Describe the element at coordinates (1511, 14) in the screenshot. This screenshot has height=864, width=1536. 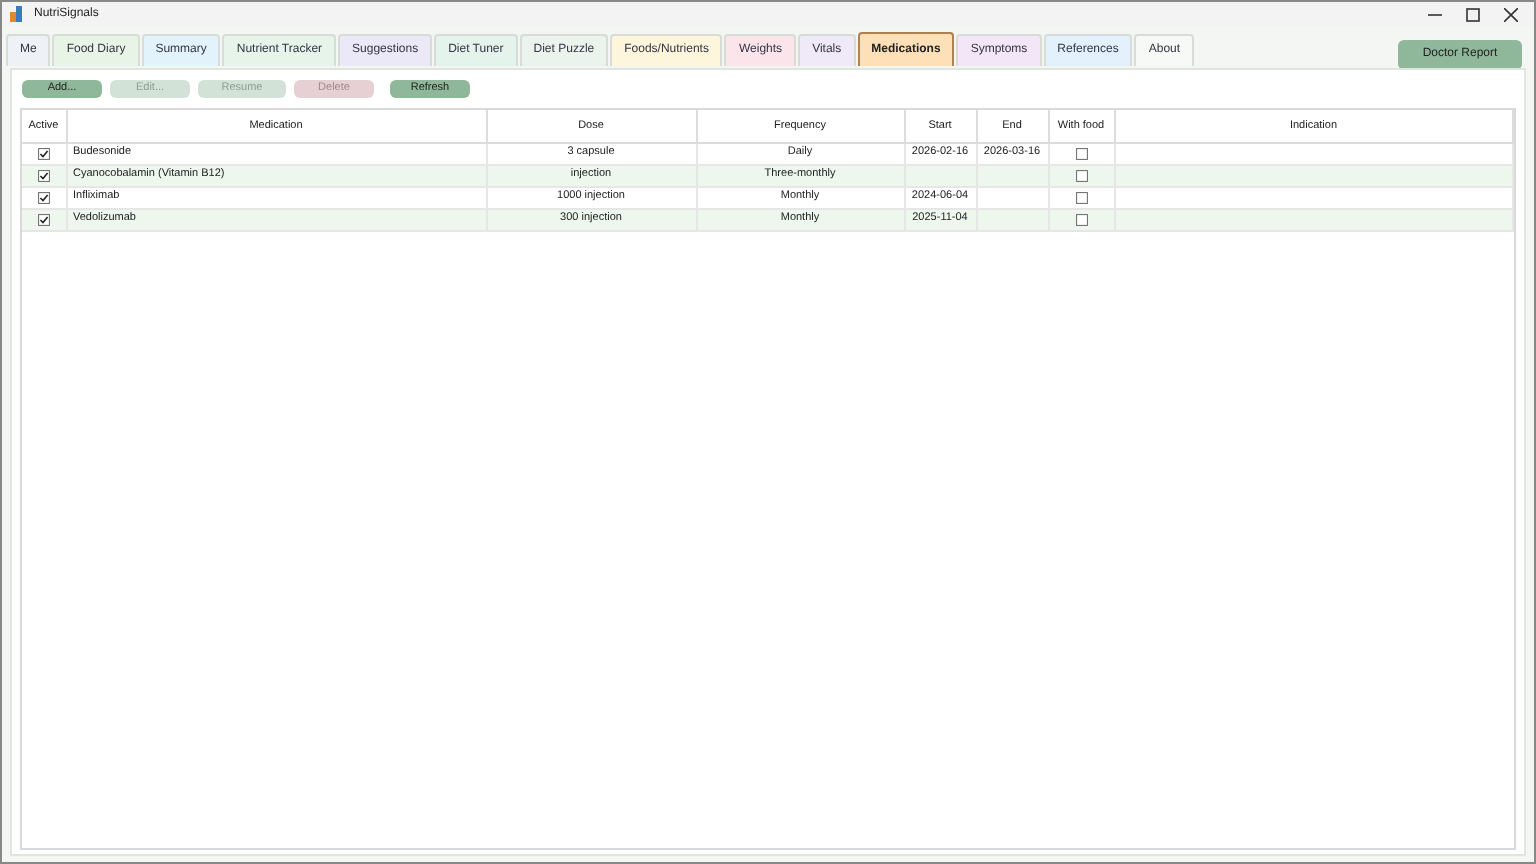
I see `close-icon` at that location.